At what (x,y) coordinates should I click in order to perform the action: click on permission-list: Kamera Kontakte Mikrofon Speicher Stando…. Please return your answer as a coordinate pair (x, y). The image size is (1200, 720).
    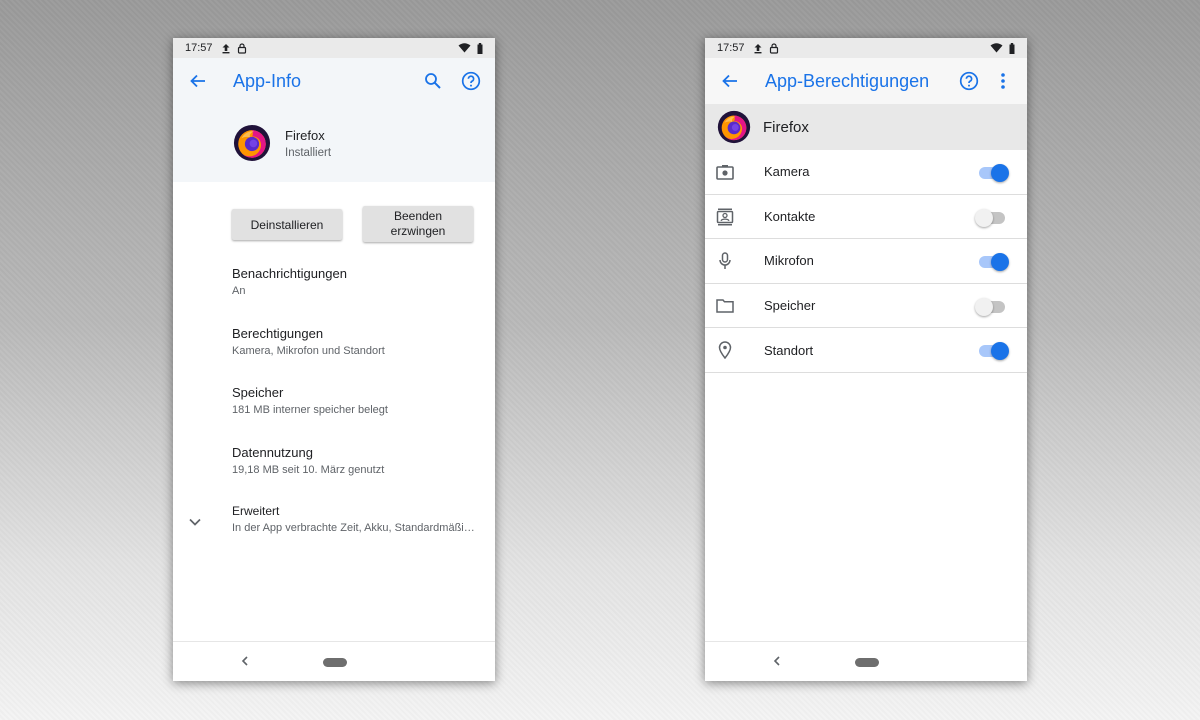
    Looking at the image, I should click on (866, 261).